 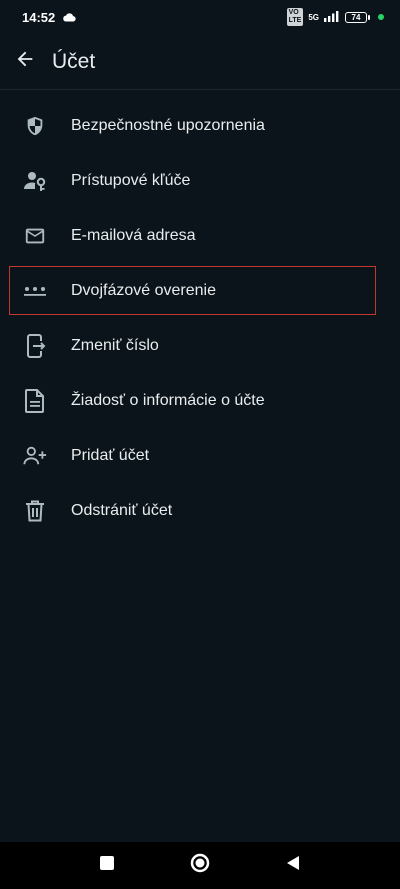 What do you see at coordinates (200, 17) in the screenshot?
I see `status-bar: 14:52 VO LTE 5G 74` at bounding box center [200, 17].